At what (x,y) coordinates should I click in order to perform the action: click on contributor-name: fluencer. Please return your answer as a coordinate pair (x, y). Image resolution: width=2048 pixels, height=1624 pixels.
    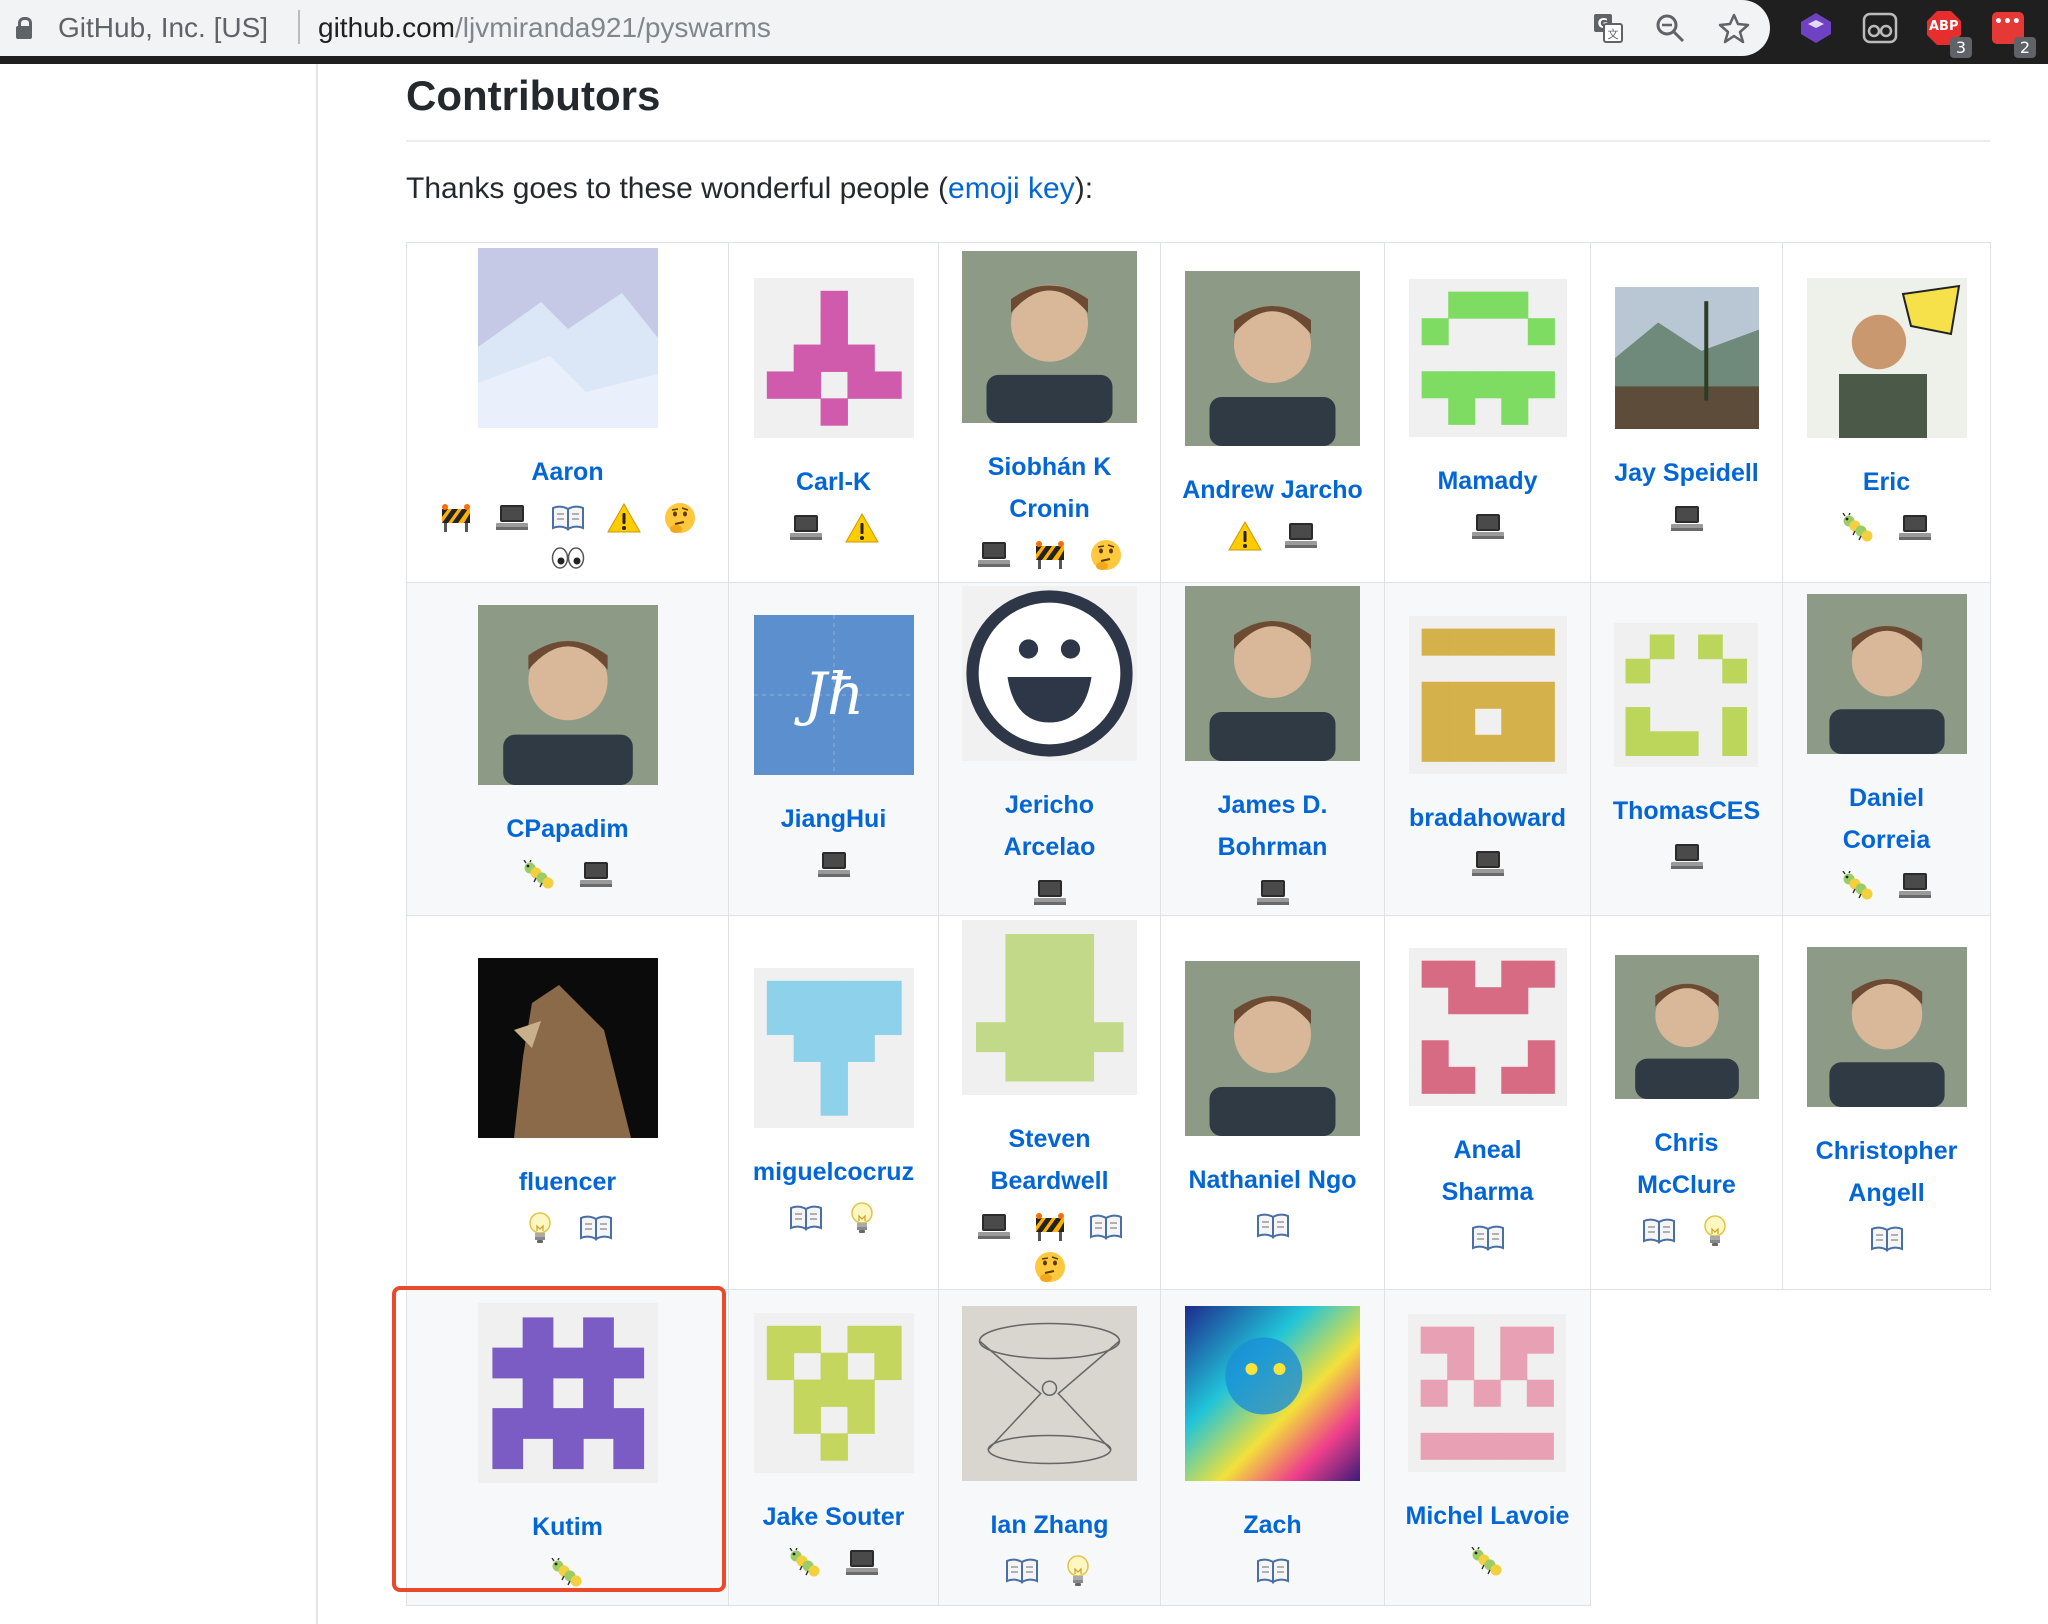
    Looking at the image, I should click on (567, 1182).